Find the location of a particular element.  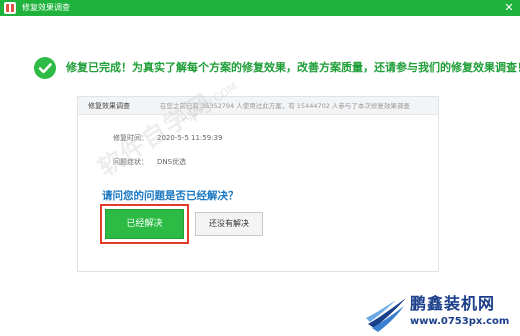

survey-question: 请问您的问题是否已经解决？ is located at coordinates (170, 196).